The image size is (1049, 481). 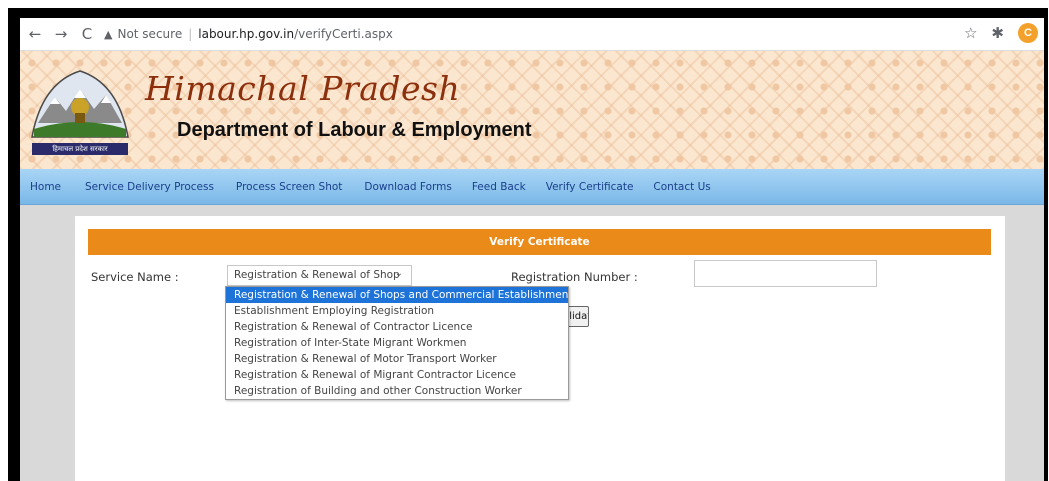 I want to click on menu-download-forms: Download Forms, so click(x=407, y=187).